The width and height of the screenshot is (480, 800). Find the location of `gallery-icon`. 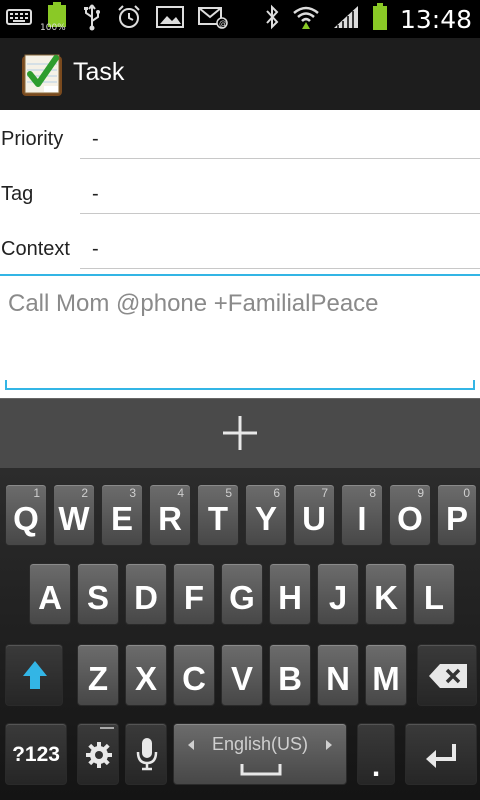

gallery-icon is located at coordinates (170, 19).